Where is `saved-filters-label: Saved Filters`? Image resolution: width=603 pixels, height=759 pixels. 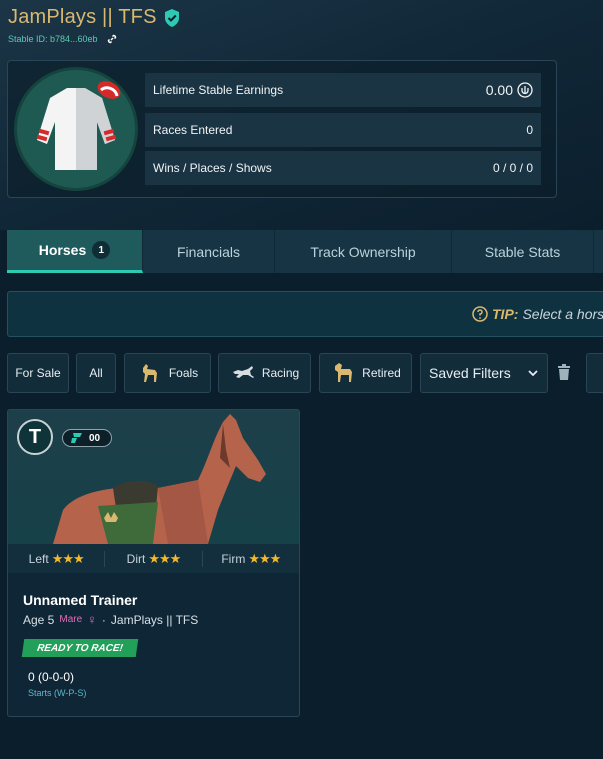
saved-filters-label: Saved Filters is located at coordinates (470, 373).